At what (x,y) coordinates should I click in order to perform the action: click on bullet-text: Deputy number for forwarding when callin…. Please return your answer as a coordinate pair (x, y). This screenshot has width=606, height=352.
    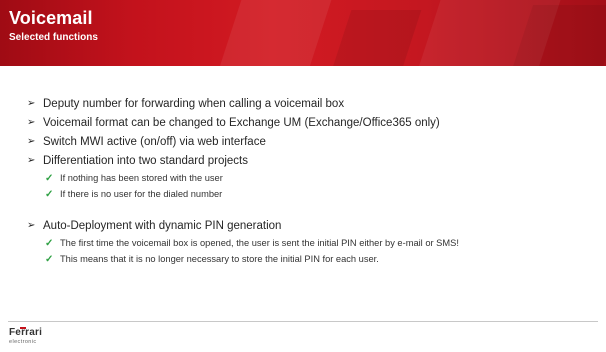
    Looking at the image, I should click on (194, 103).